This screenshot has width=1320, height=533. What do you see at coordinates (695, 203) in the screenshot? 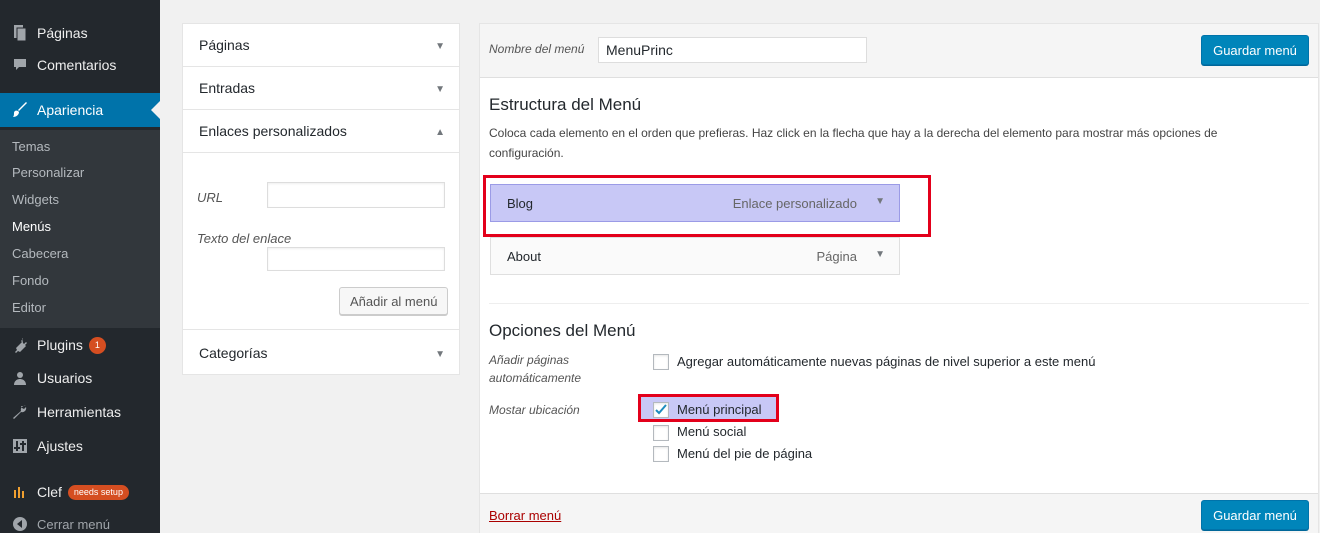
I see `menu-item-blog: Blog Enlace personalizado ▼` at bounding box center [695, 203].